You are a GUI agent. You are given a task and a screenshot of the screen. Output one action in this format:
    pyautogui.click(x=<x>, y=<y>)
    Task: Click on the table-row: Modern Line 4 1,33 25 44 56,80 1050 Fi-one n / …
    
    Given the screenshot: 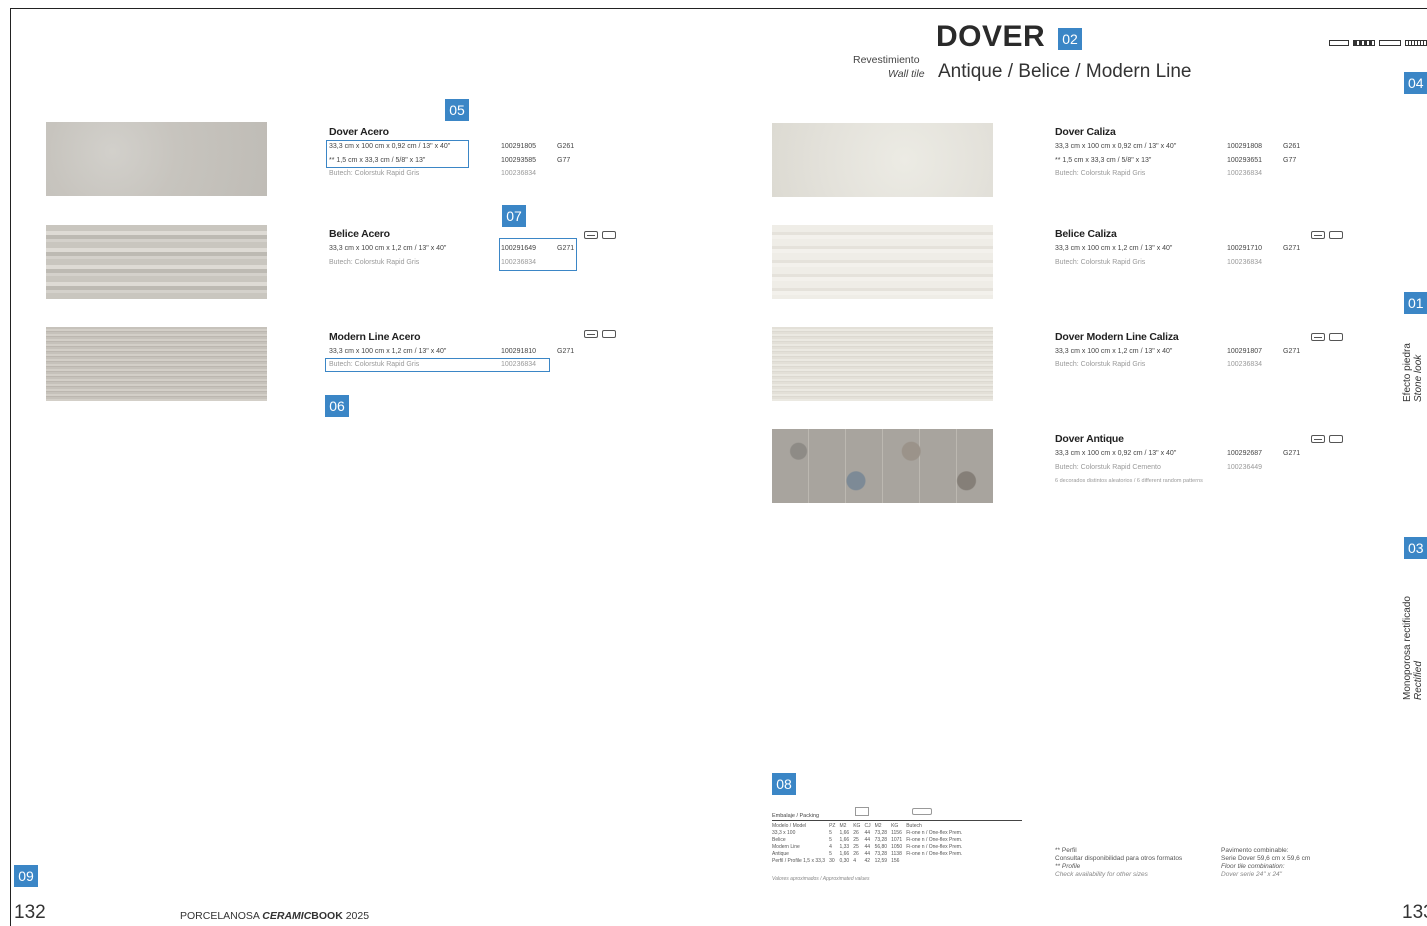 What is the action you would take?
    pyautogui.click(x=867, y=847)
    